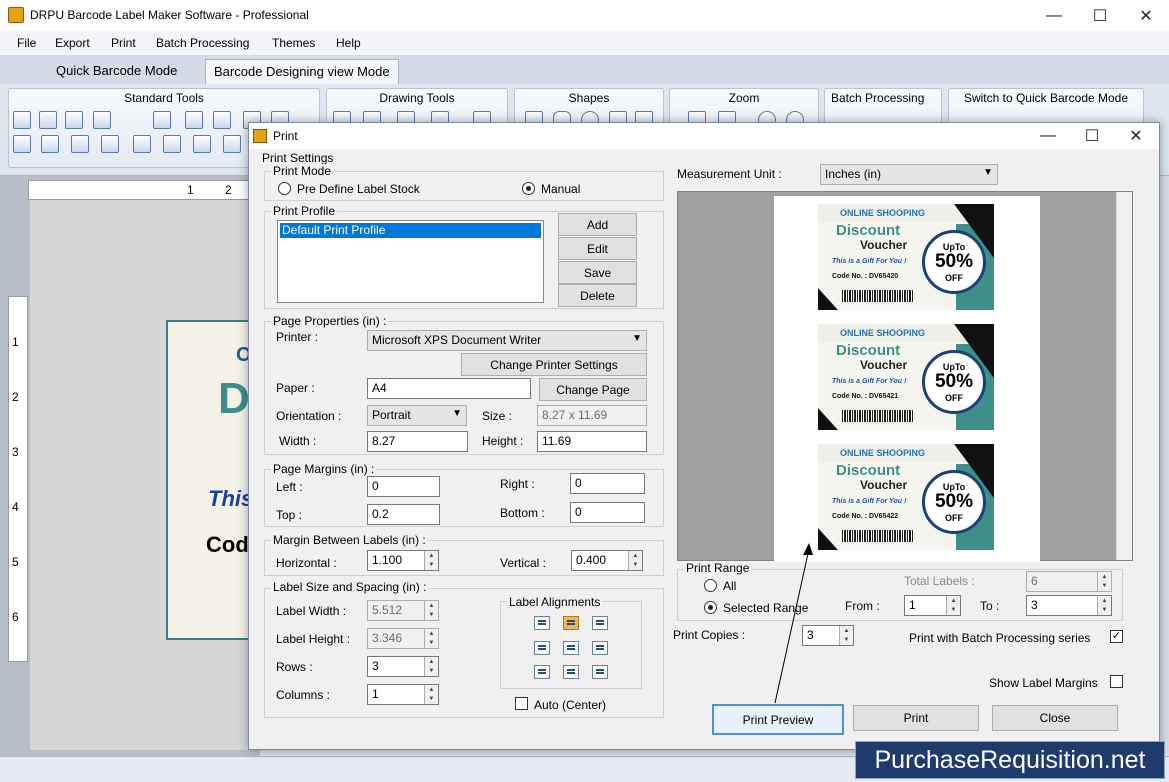 This screenshot has width=1169, height=782. Describe the element at coordinates (213, 480) in the screenshot. I see `canvas-label-design: O D This Cod` at that location.